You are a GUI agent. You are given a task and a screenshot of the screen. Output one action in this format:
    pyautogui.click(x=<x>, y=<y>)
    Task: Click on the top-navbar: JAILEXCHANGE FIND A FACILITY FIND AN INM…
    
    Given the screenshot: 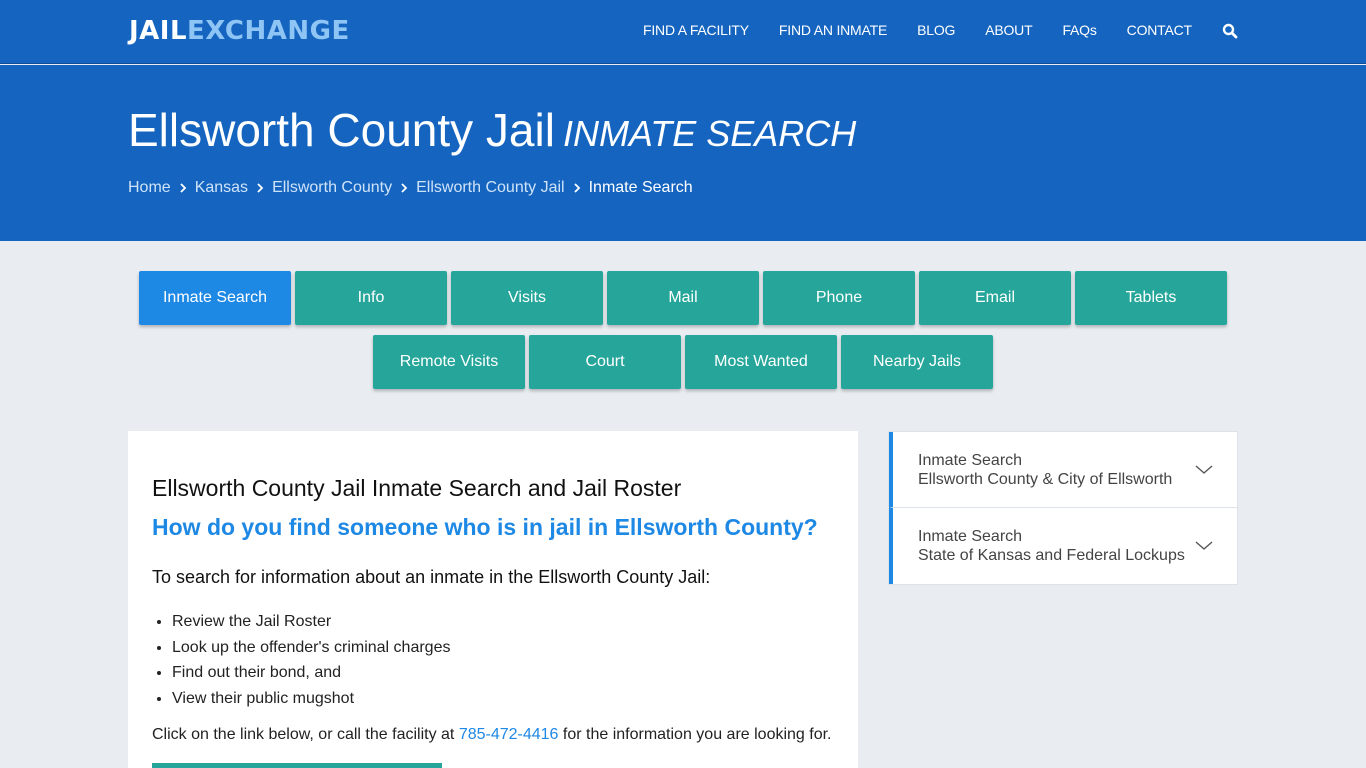 What is the action you would take?
    pyautogui.click(x=683, y=32)
    